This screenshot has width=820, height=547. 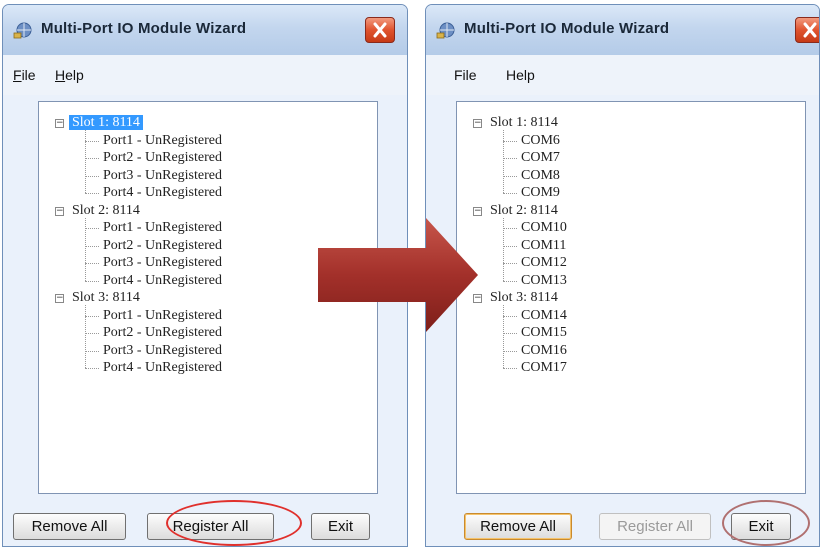 What do you see at coordinates (544, 333) in the screenshot?
I see `tree-port-node: COM15` at bounding box center [544, 333].